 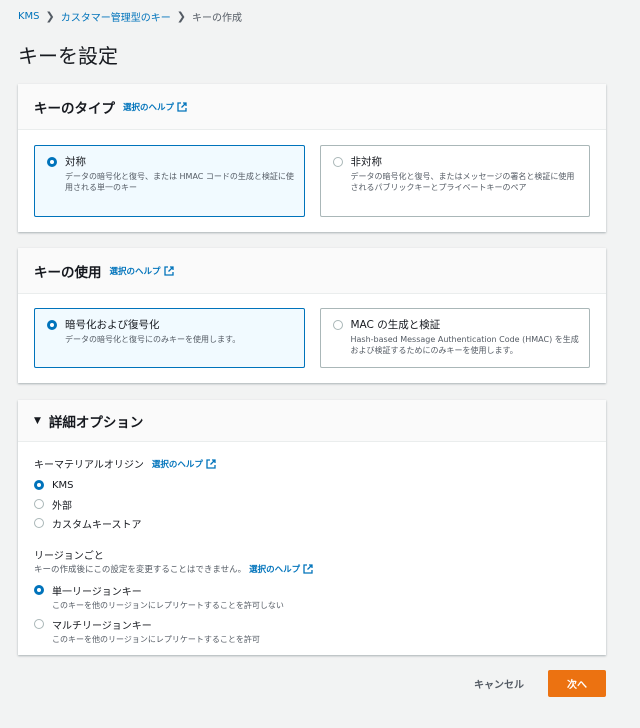 What do you see at coordinates (395, 325) in the screenshot?
I see `tile-label: MAC の生成と検証` at bounding box center [395, 325].